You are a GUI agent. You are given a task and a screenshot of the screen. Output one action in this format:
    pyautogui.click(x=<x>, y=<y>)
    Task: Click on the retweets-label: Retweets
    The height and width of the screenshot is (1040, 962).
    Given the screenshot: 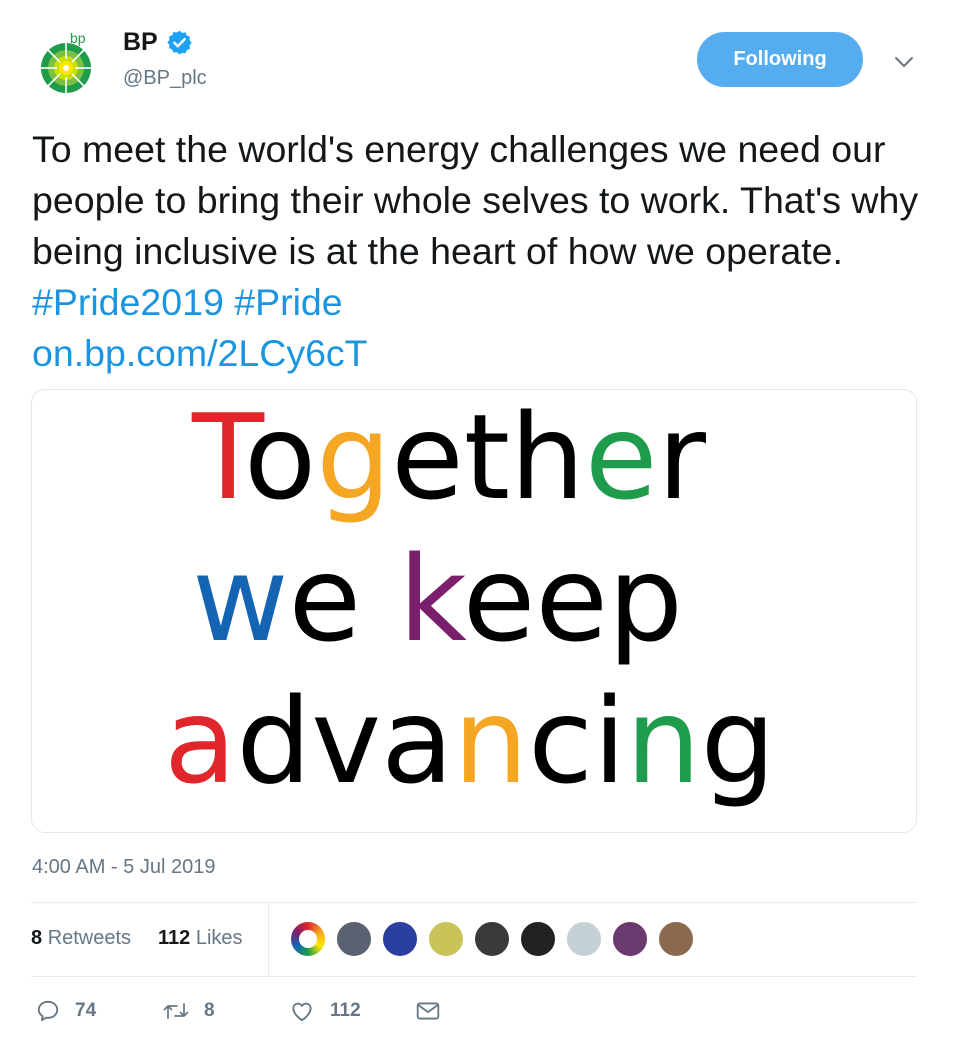 What is the action you would take?
    pyautogui.click(x=89, y=938)
    